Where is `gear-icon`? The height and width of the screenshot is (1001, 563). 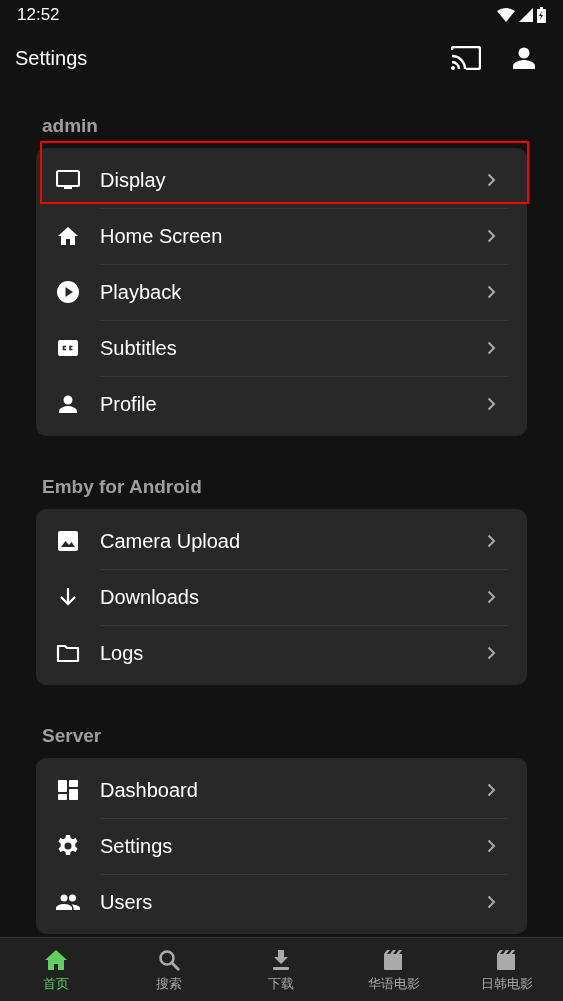 gear-icon is located at coordinates (68, 846).